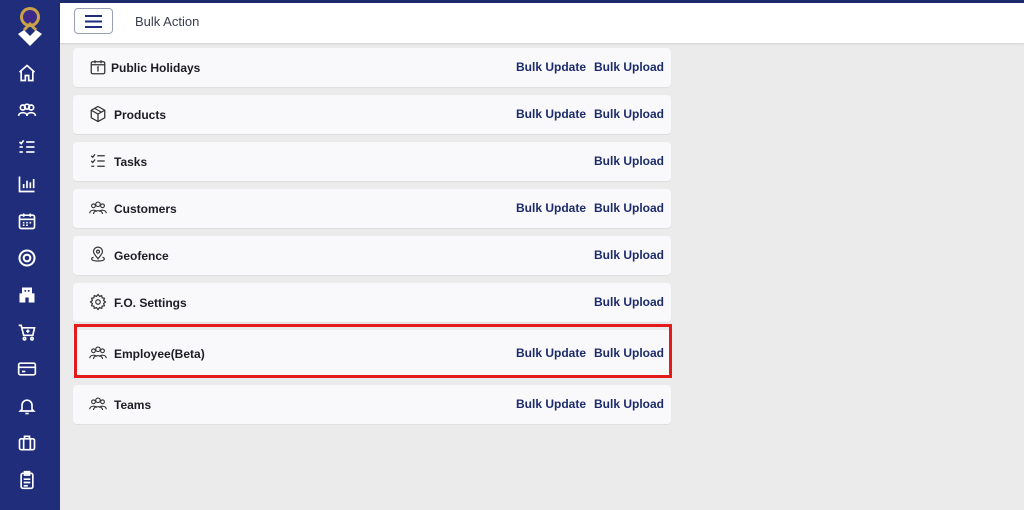 This screenshot has height=510, width=1024. I want to click on list-item-customers: Customers Bulk Update Bulk Upload, so click(372, 208).